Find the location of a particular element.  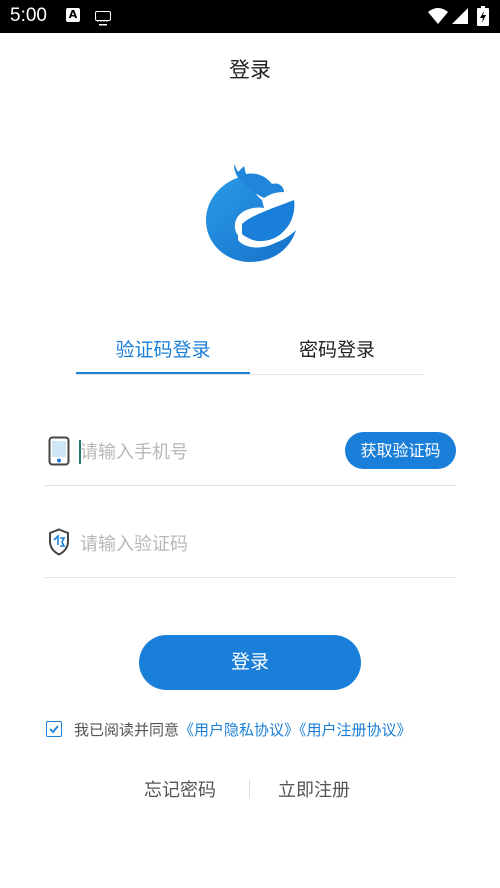

get-code-button: 获取验证码 is located at coordinates (400, 450).